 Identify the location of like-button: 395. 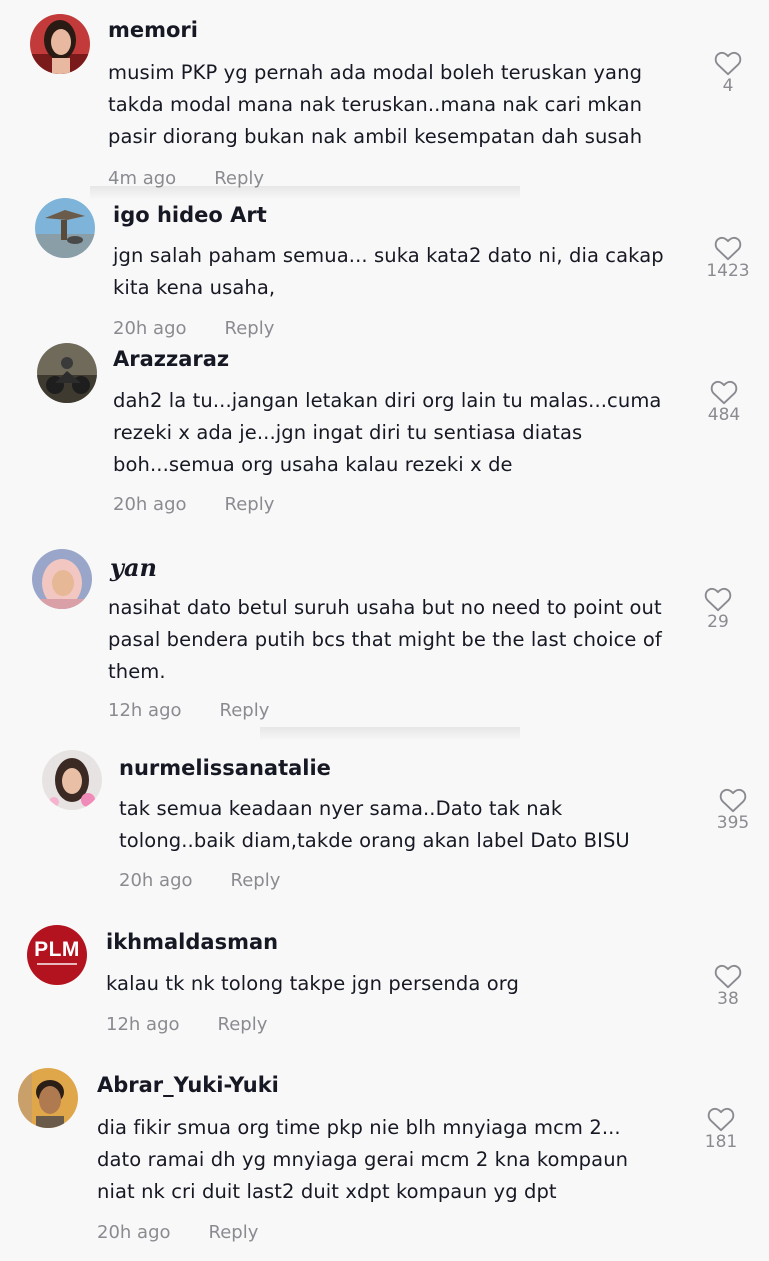
(733, 810).